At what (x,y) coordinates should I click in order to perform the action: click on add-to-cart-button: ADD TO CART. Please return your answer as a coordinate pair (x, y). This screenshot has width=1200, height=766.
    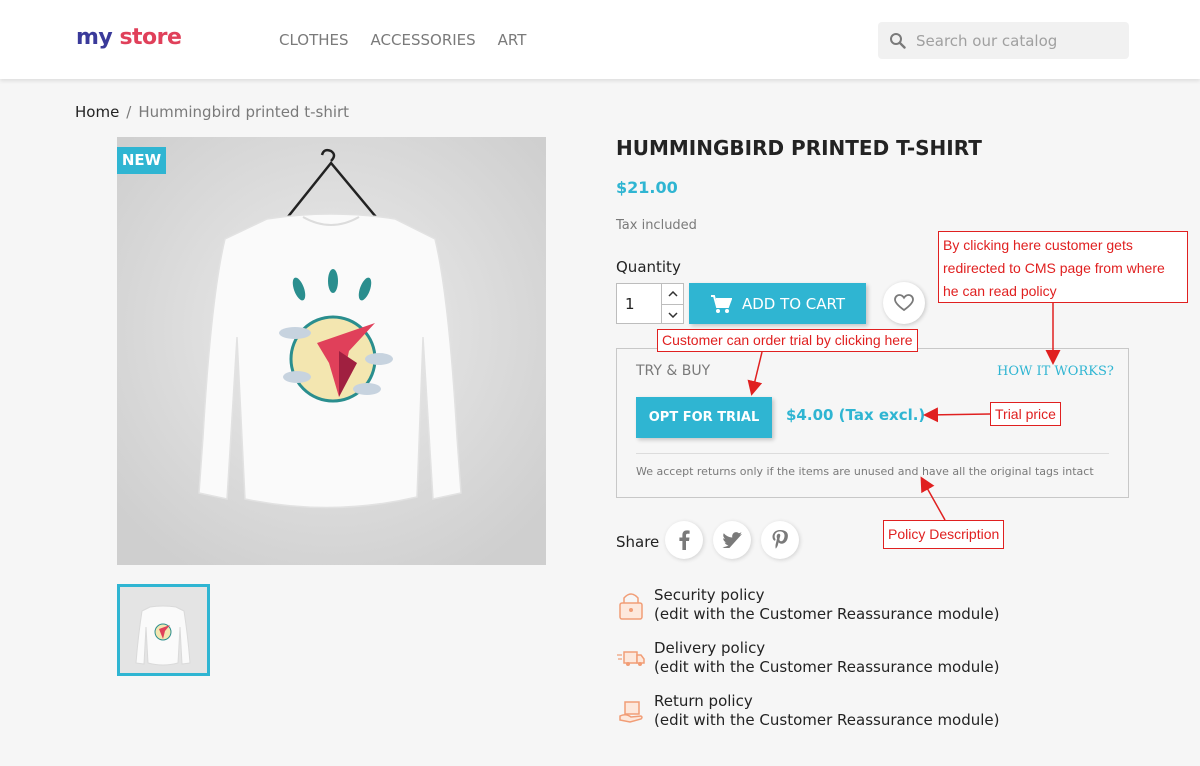
    Looking at the image, I should click on (777, 303).